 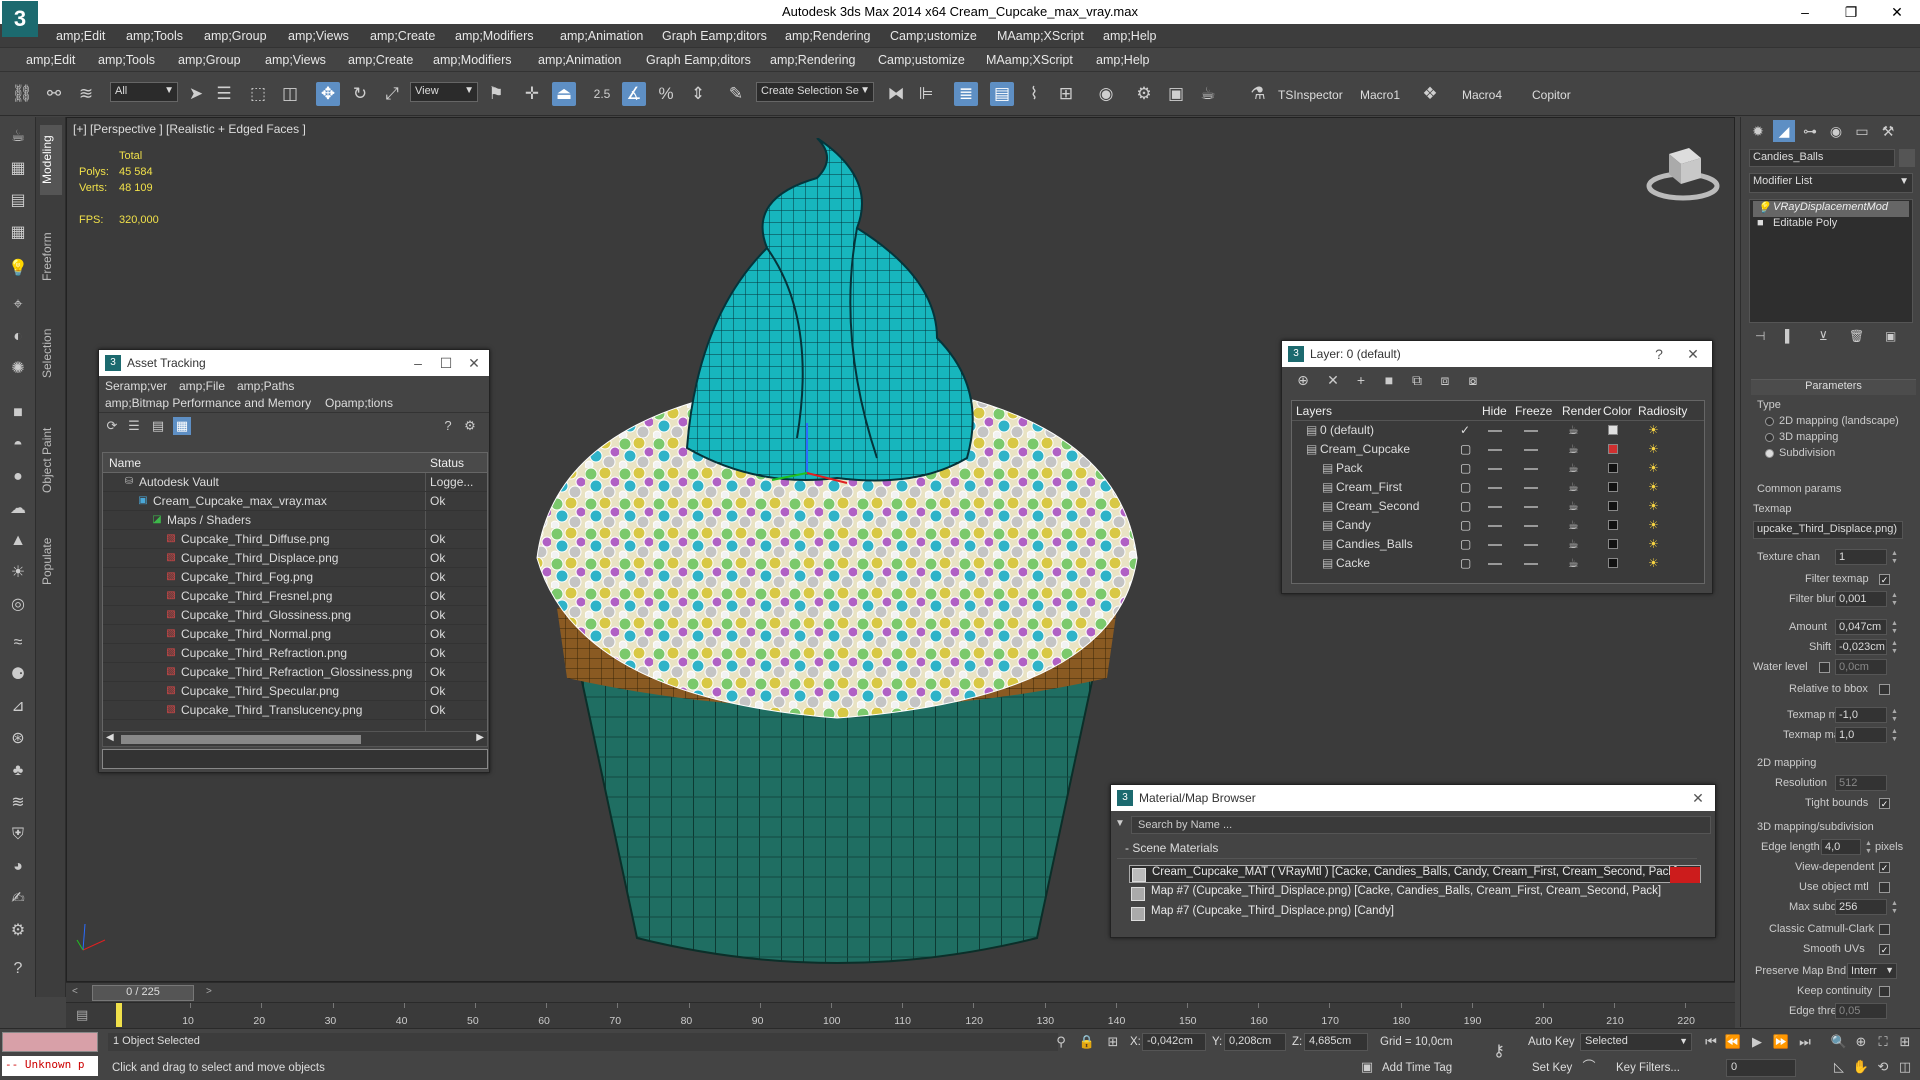 What do you see at coordinates (1883, 1042) in the screenshot?
I see `zoom-extents-icon: ⛶` at bounding box center [1883, 1042].